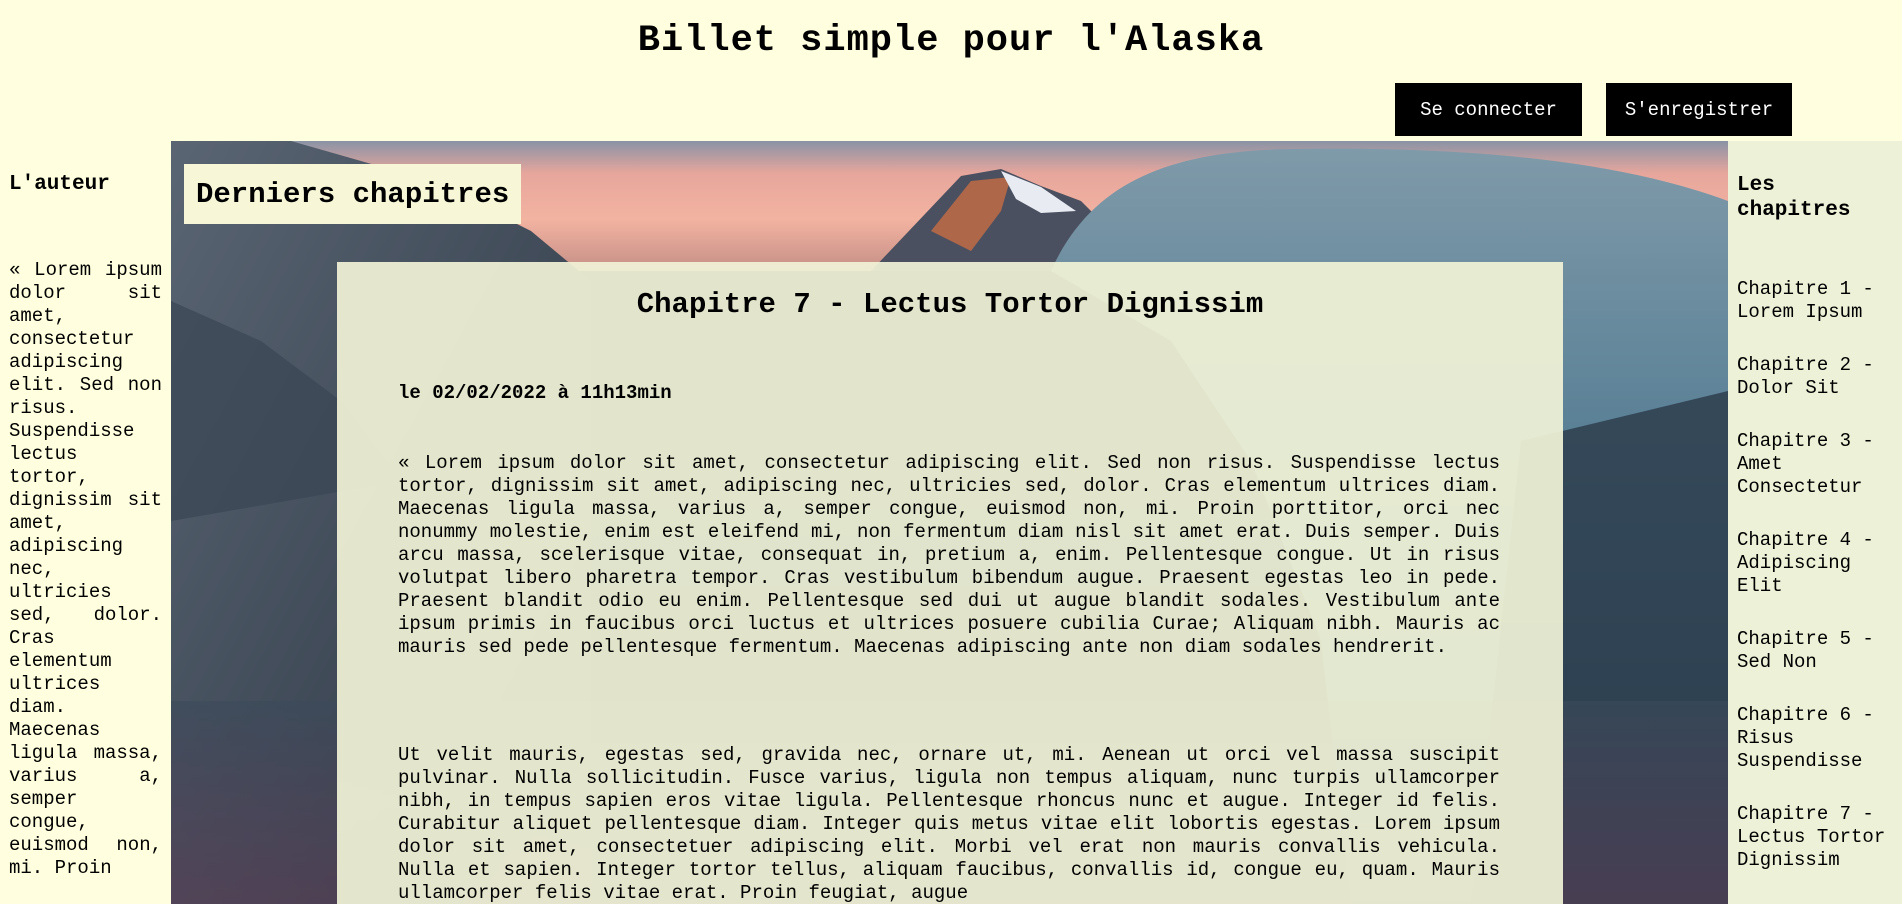 This screenshot has height=904, width=1902. I want to click on site-title: Billet simple pour l'Alaska, so click(951, 41).